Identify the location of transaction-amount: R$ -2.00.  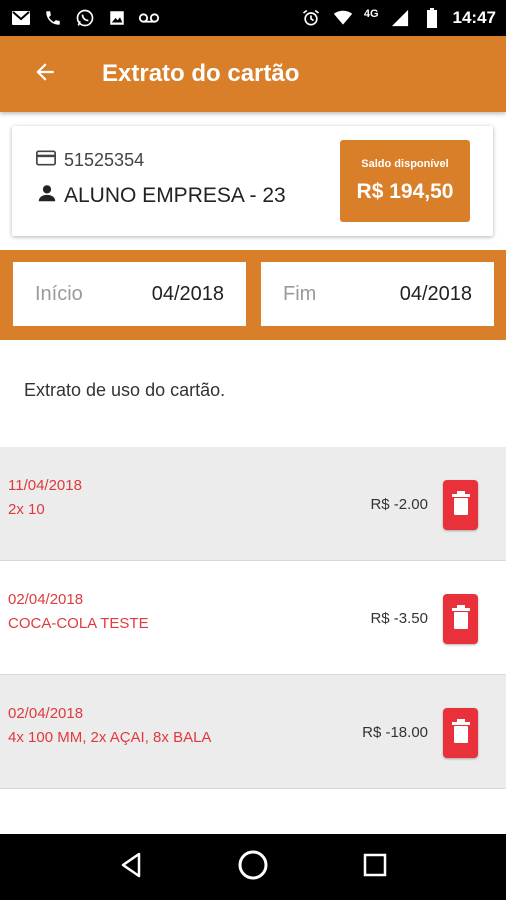
(399, 504).